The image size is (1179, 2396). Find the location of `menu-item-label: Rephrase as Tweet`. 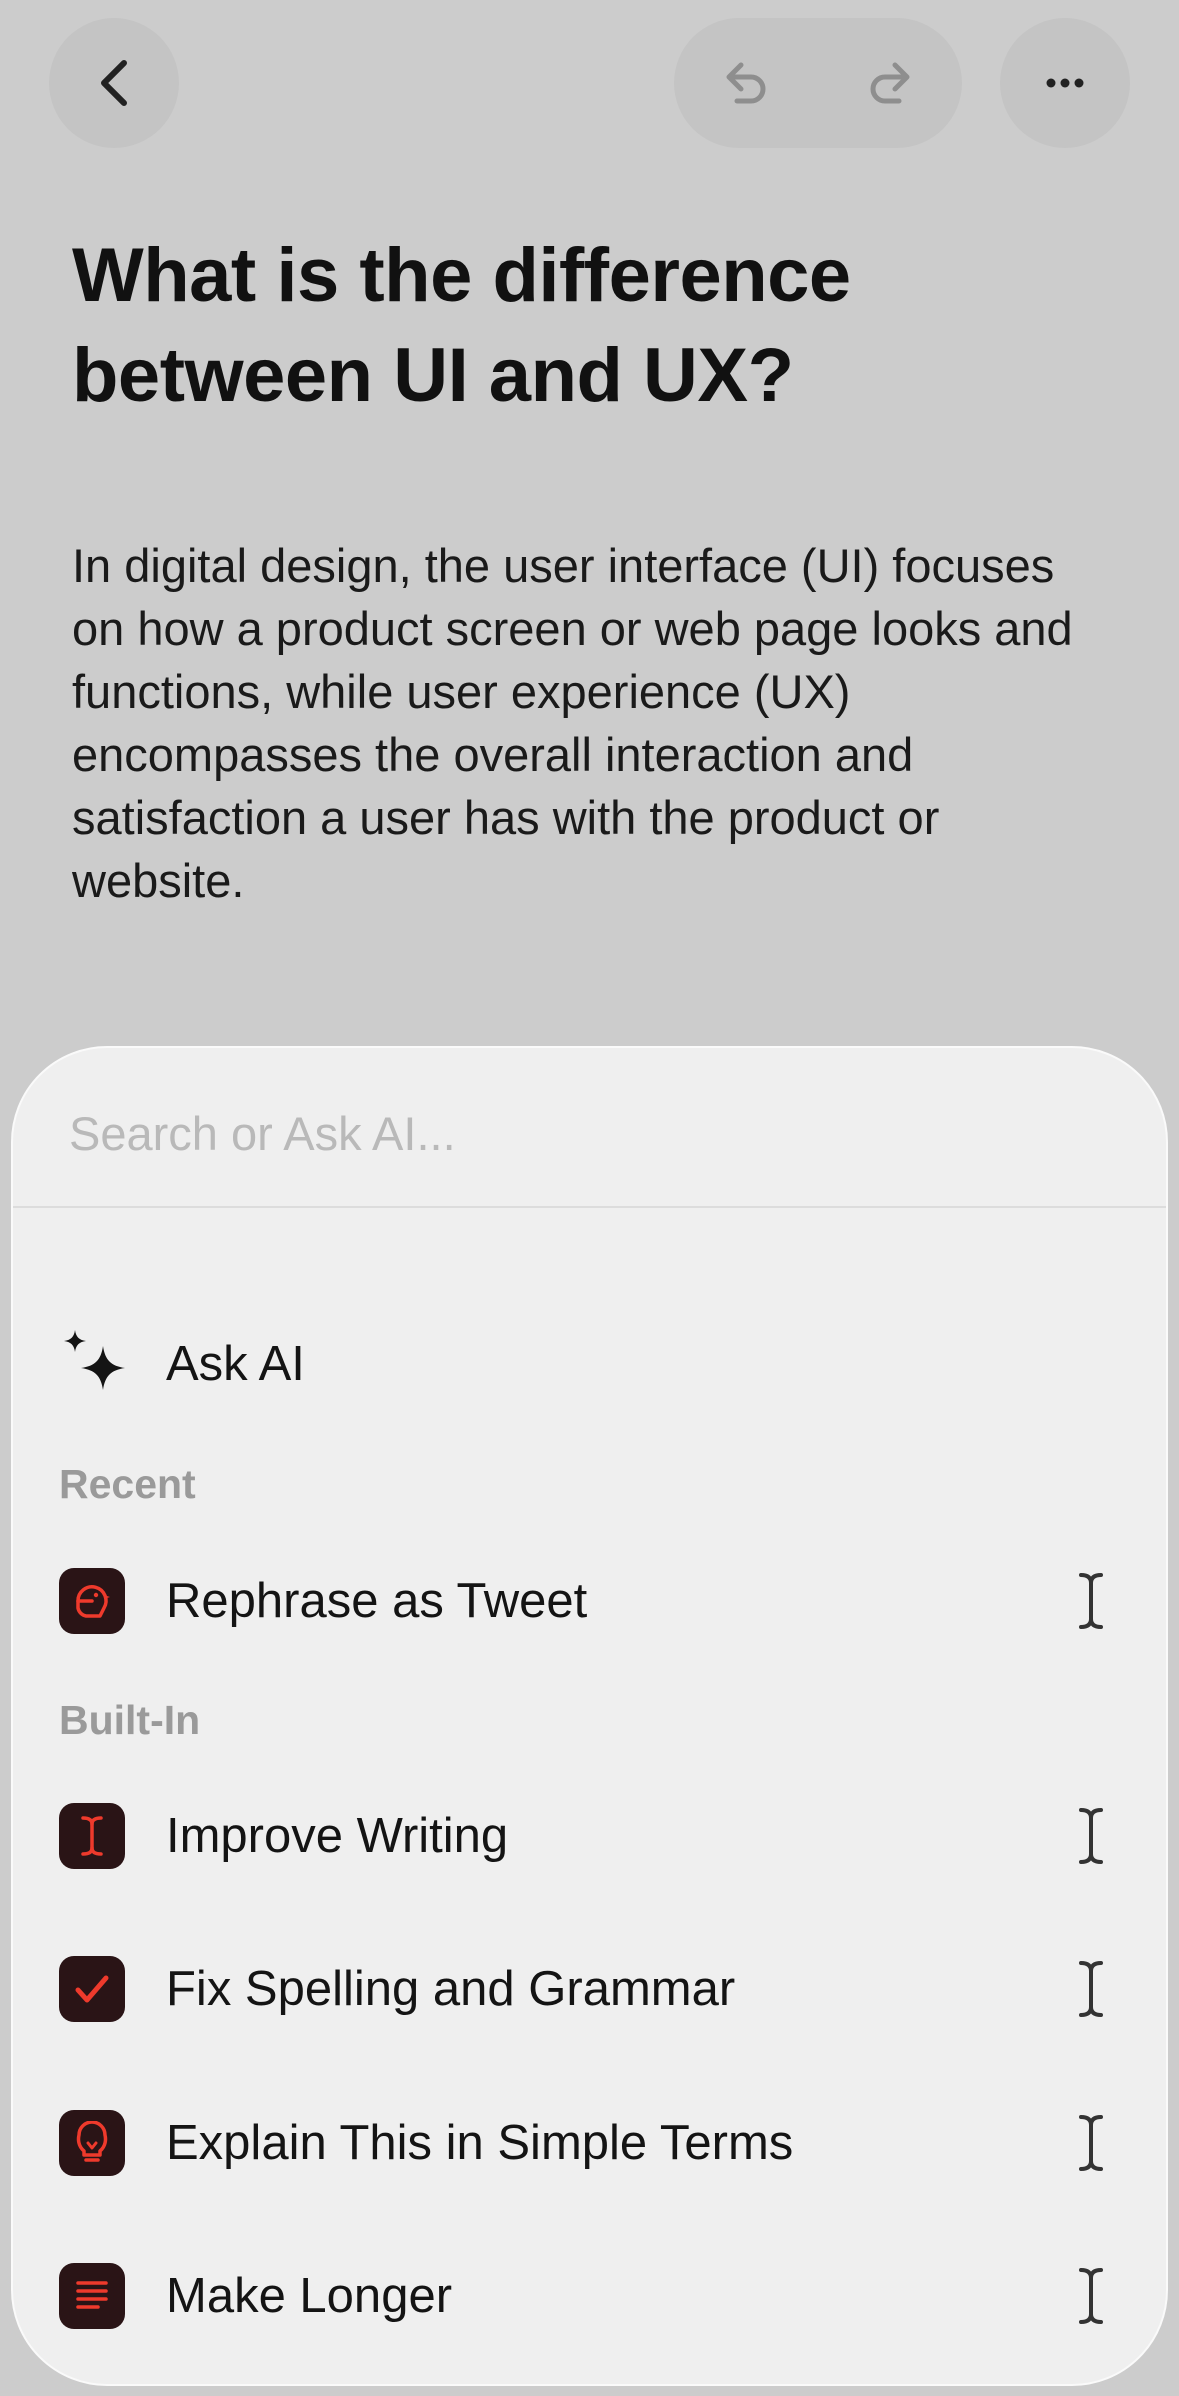

menu-item-label: Rephrase as Tweet is located at coordinates (377, 1601).